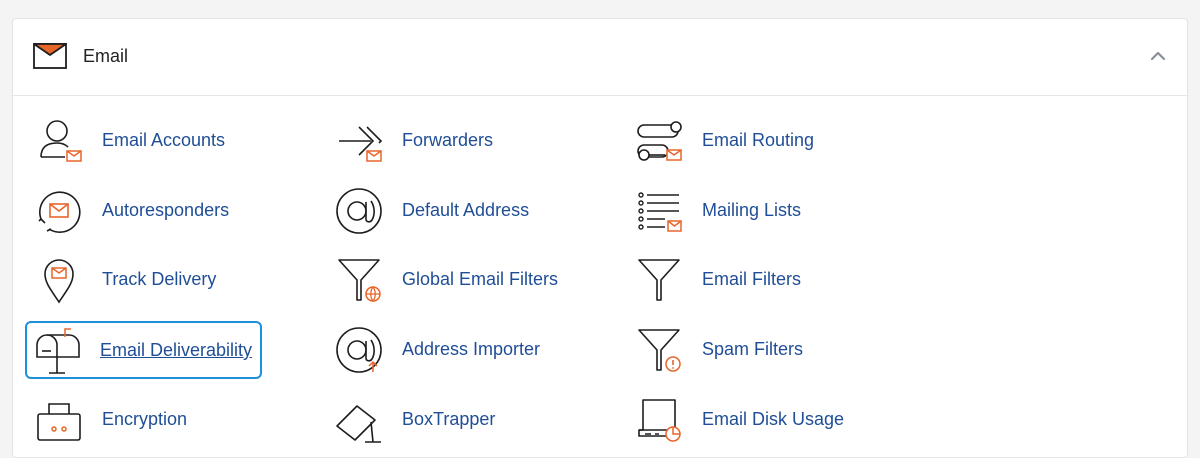 Image resolution: width=1200 pixels, height=458 pixels. I want to click on location-pin-icon, so click(59, 280).